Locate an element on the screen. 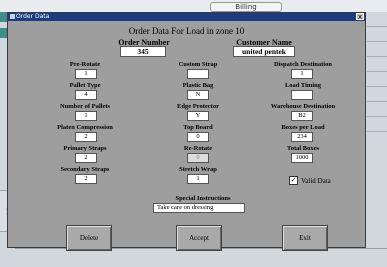  page-title: Order Data For Load in zone 10 is located at coordinates (186, 31).